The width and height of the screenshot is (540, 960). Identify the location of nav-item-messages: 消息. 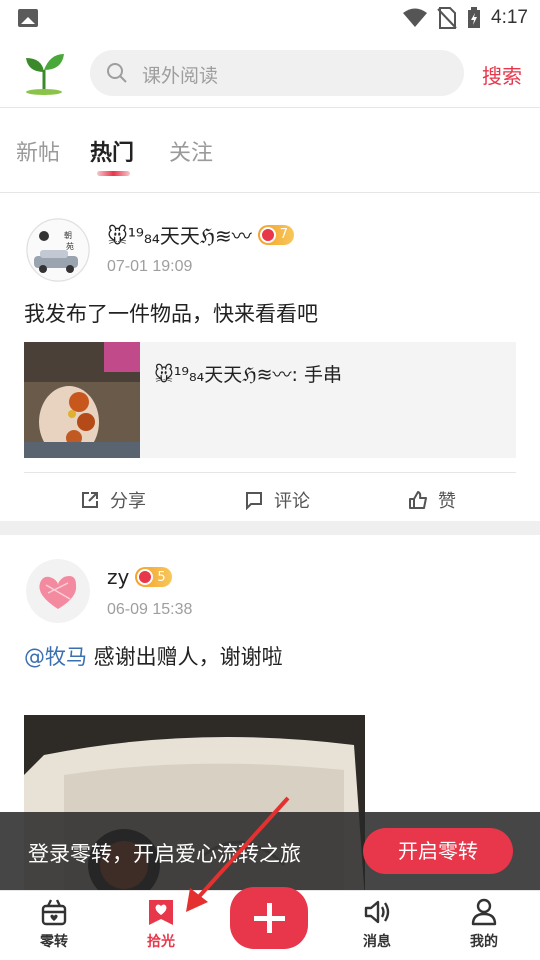
(377, 924).